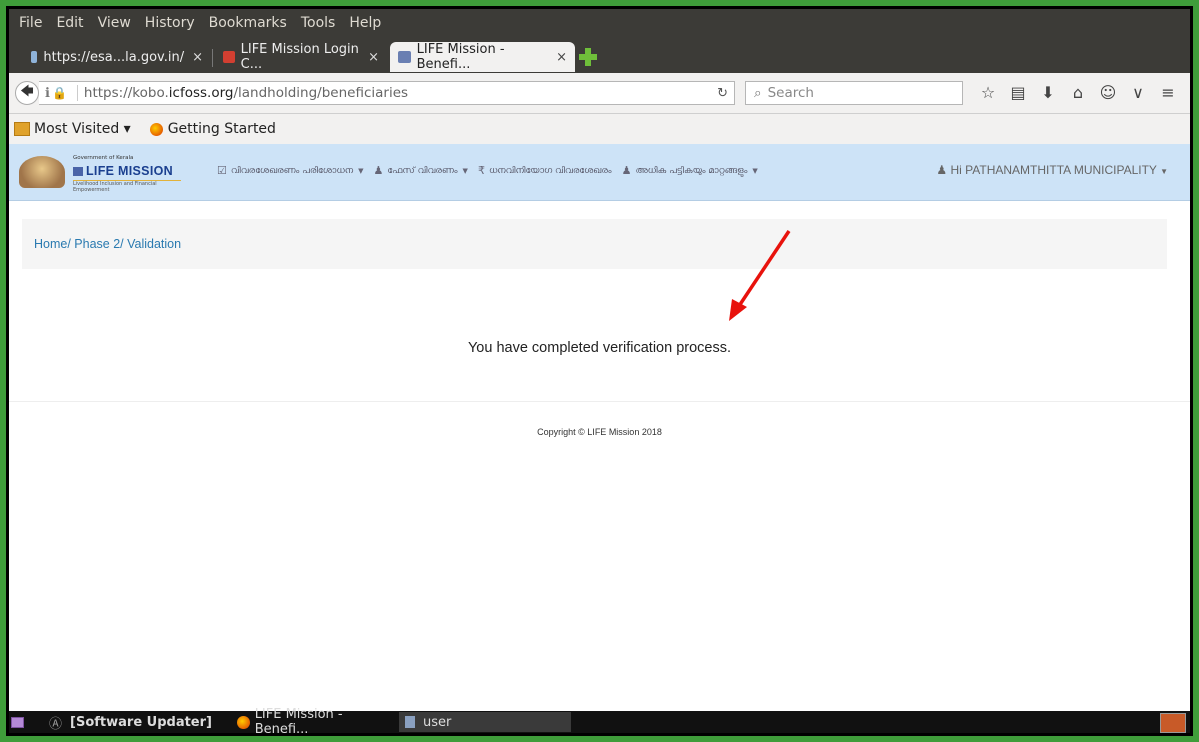 This screenshot has height=742, width=1199. What do you see at coordinates (107, 244) in the screenshot?
I see `breadcrumb-links: Home/ Phase 2/ Validation` at bounding box center [107, 244].